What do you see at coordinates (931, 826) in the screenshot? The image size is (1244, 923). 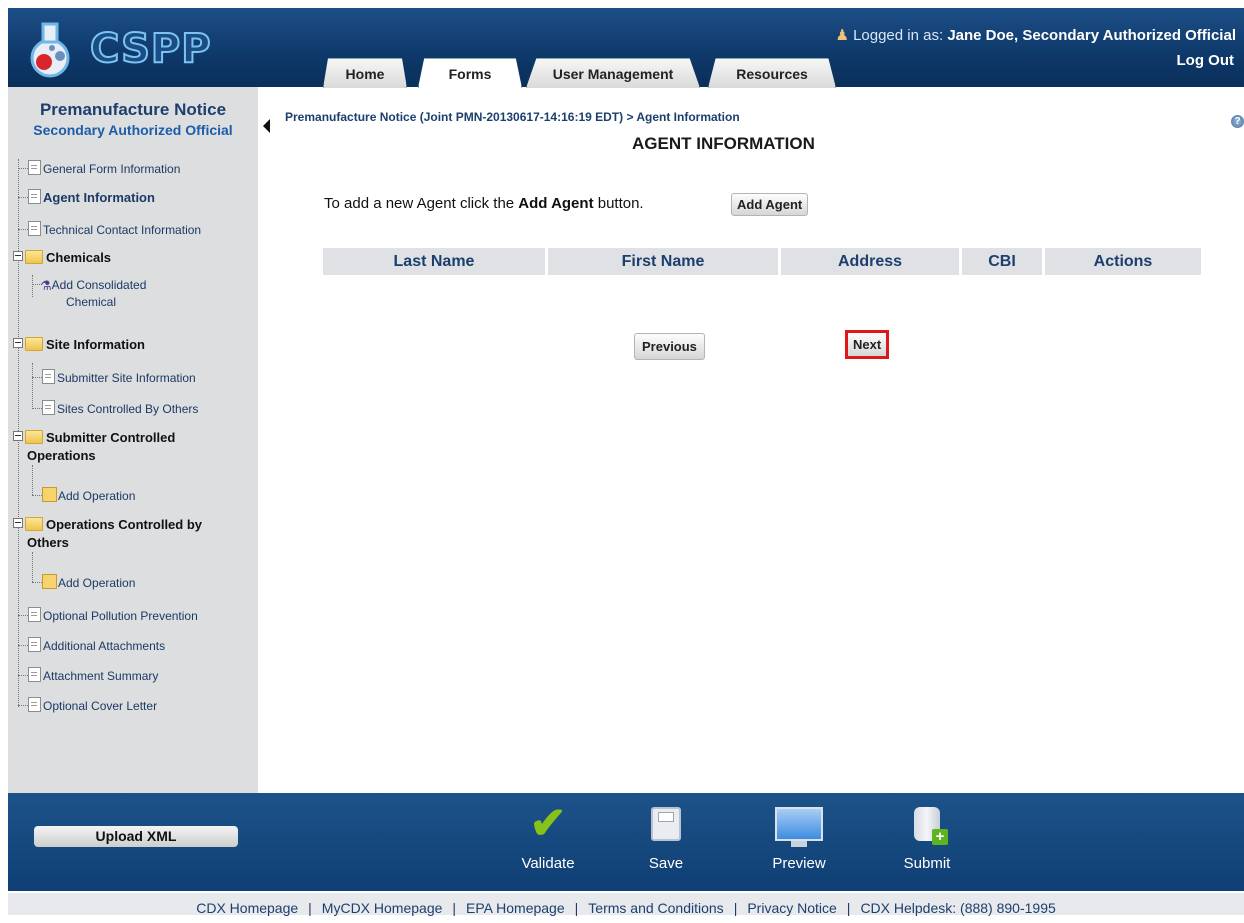 I see `database-submit-icon` at bounding box center [931, 826].